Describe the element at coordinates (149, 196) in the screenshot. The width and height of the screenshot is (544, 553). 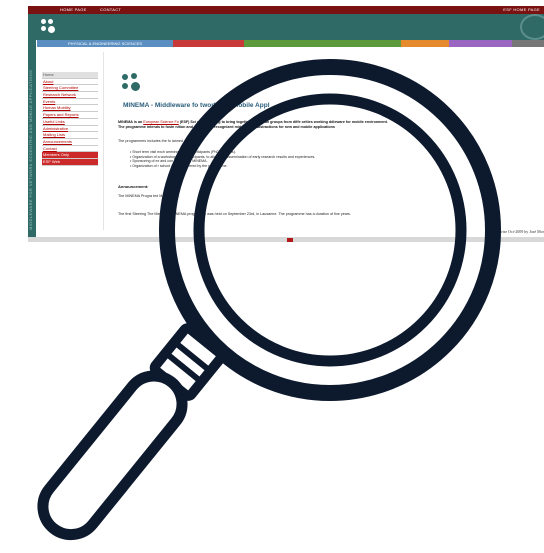
I see `announcement-text: The MINEMA Progra ted March 2006.` at that location.